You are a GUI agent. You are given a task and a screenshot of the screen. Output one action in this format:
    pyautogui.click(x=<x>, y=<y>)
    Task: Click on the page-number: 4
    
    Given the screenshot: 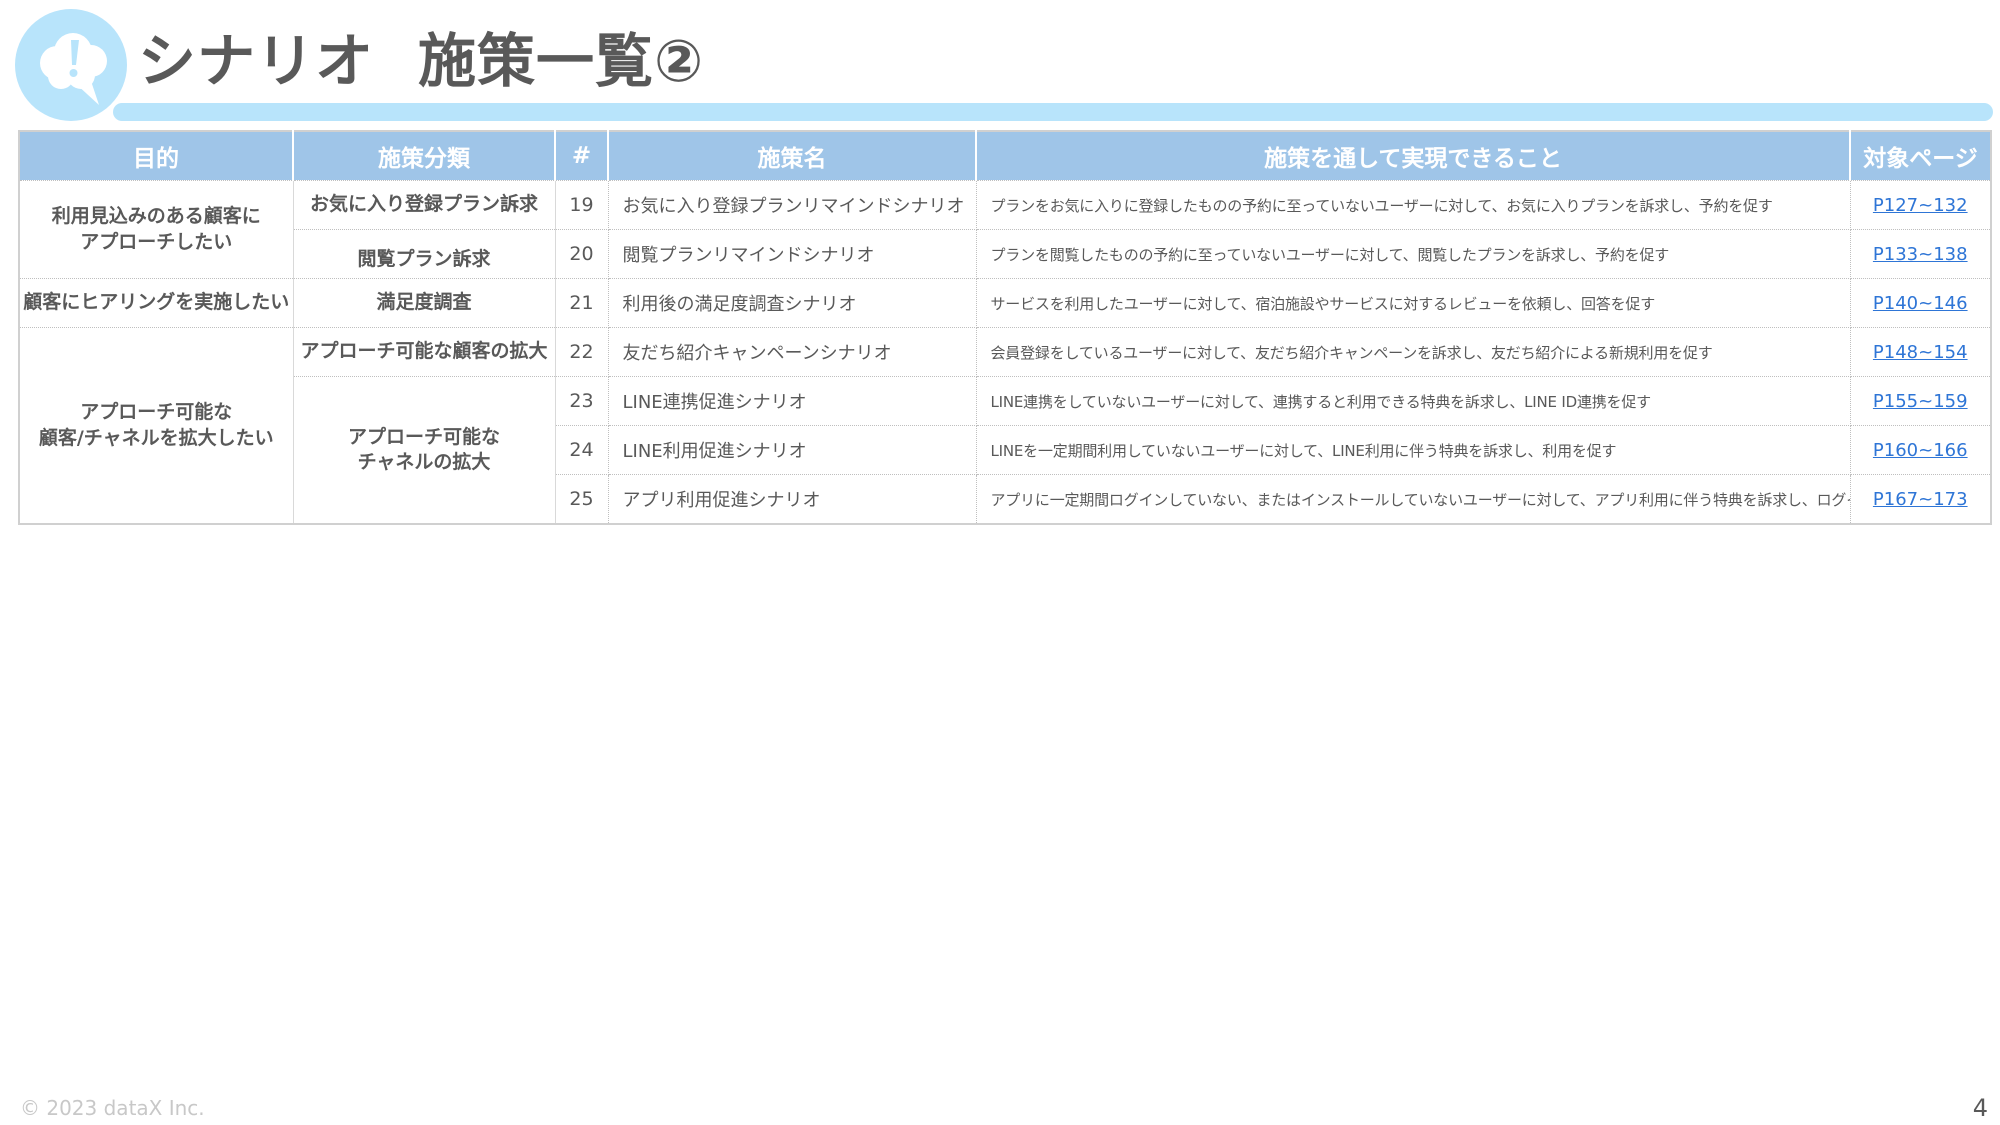 What is the action you would take?
    pyautogui.click(x=1980, y=1108)
    